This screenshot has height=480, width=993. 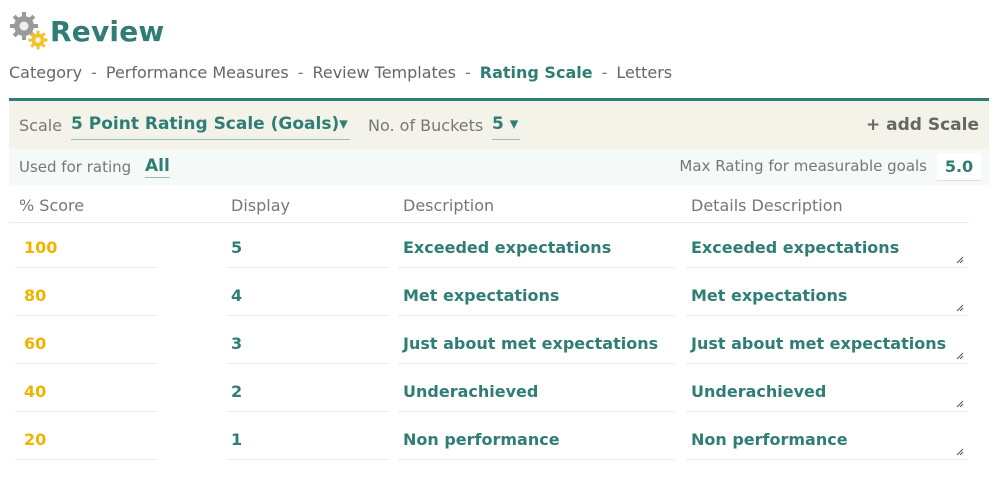 What do you see at coordinates (922, 125) in the screenshot?
I see `add-scale-button: + add Scale` at bounding box center [922, 125].